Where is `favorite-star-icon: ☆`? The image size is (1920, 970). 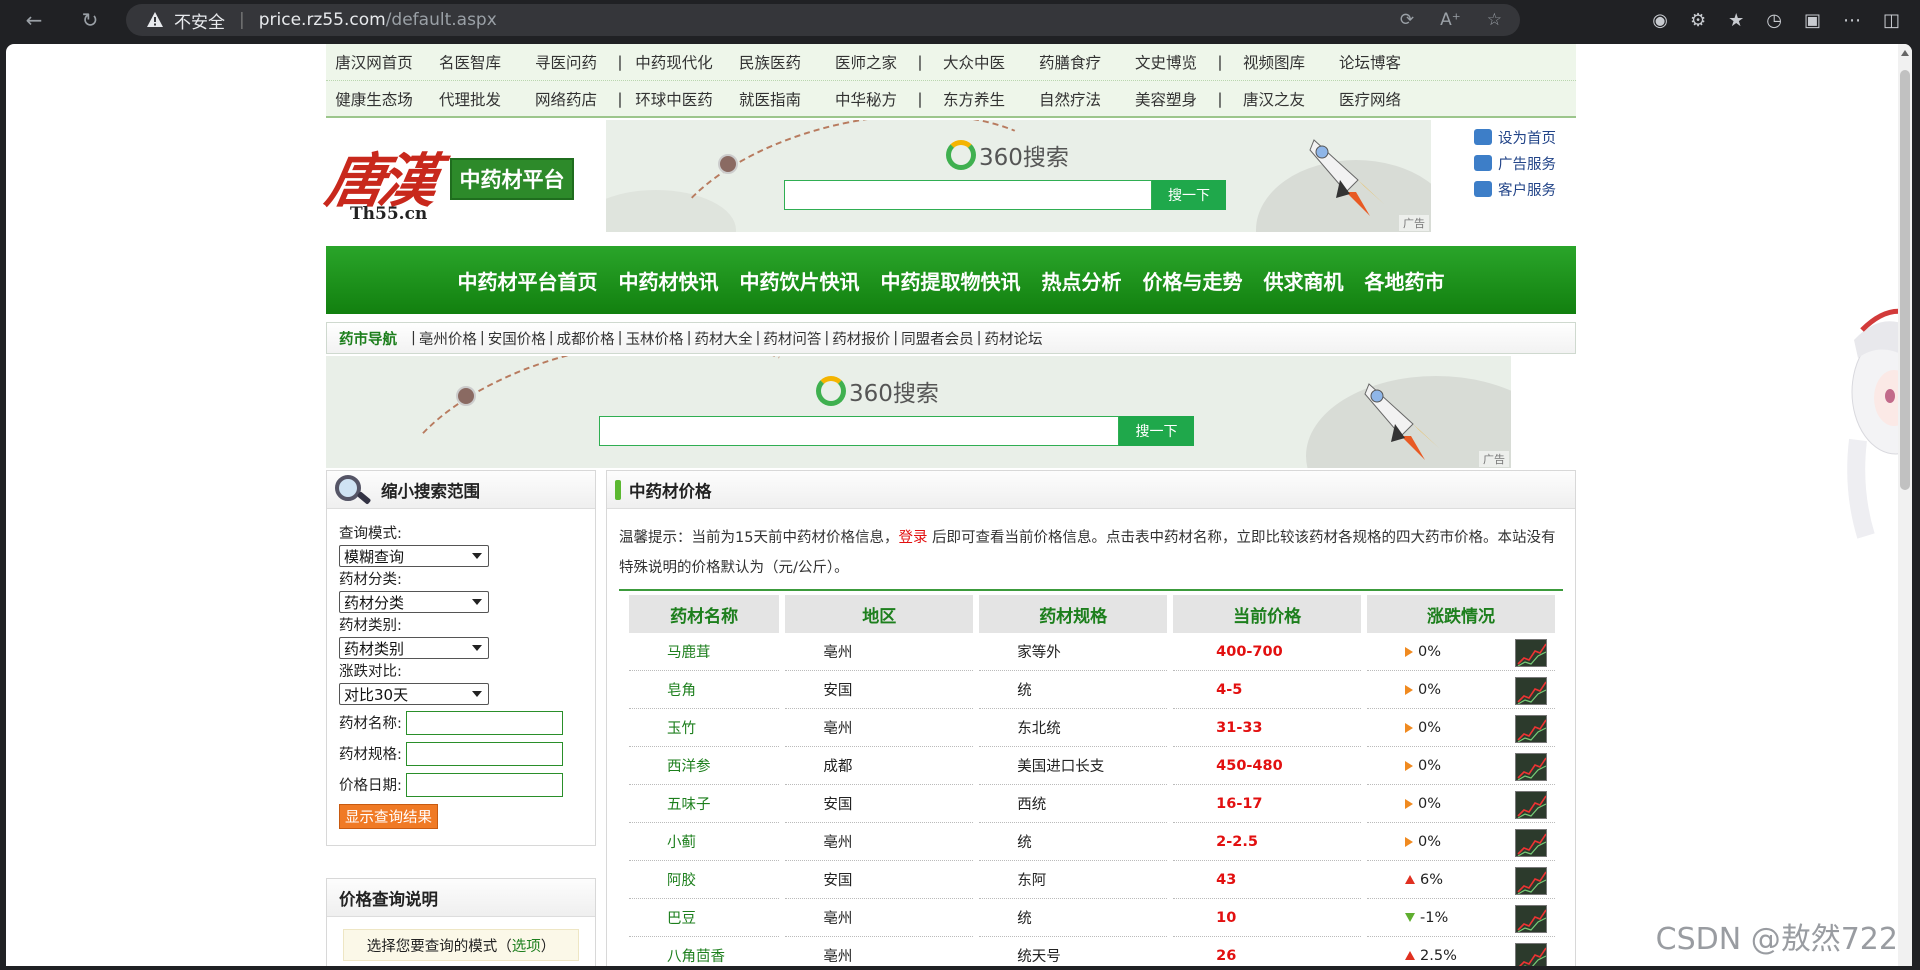
favorite-star-icon: ☆ is located at coordinates (1494, 20).